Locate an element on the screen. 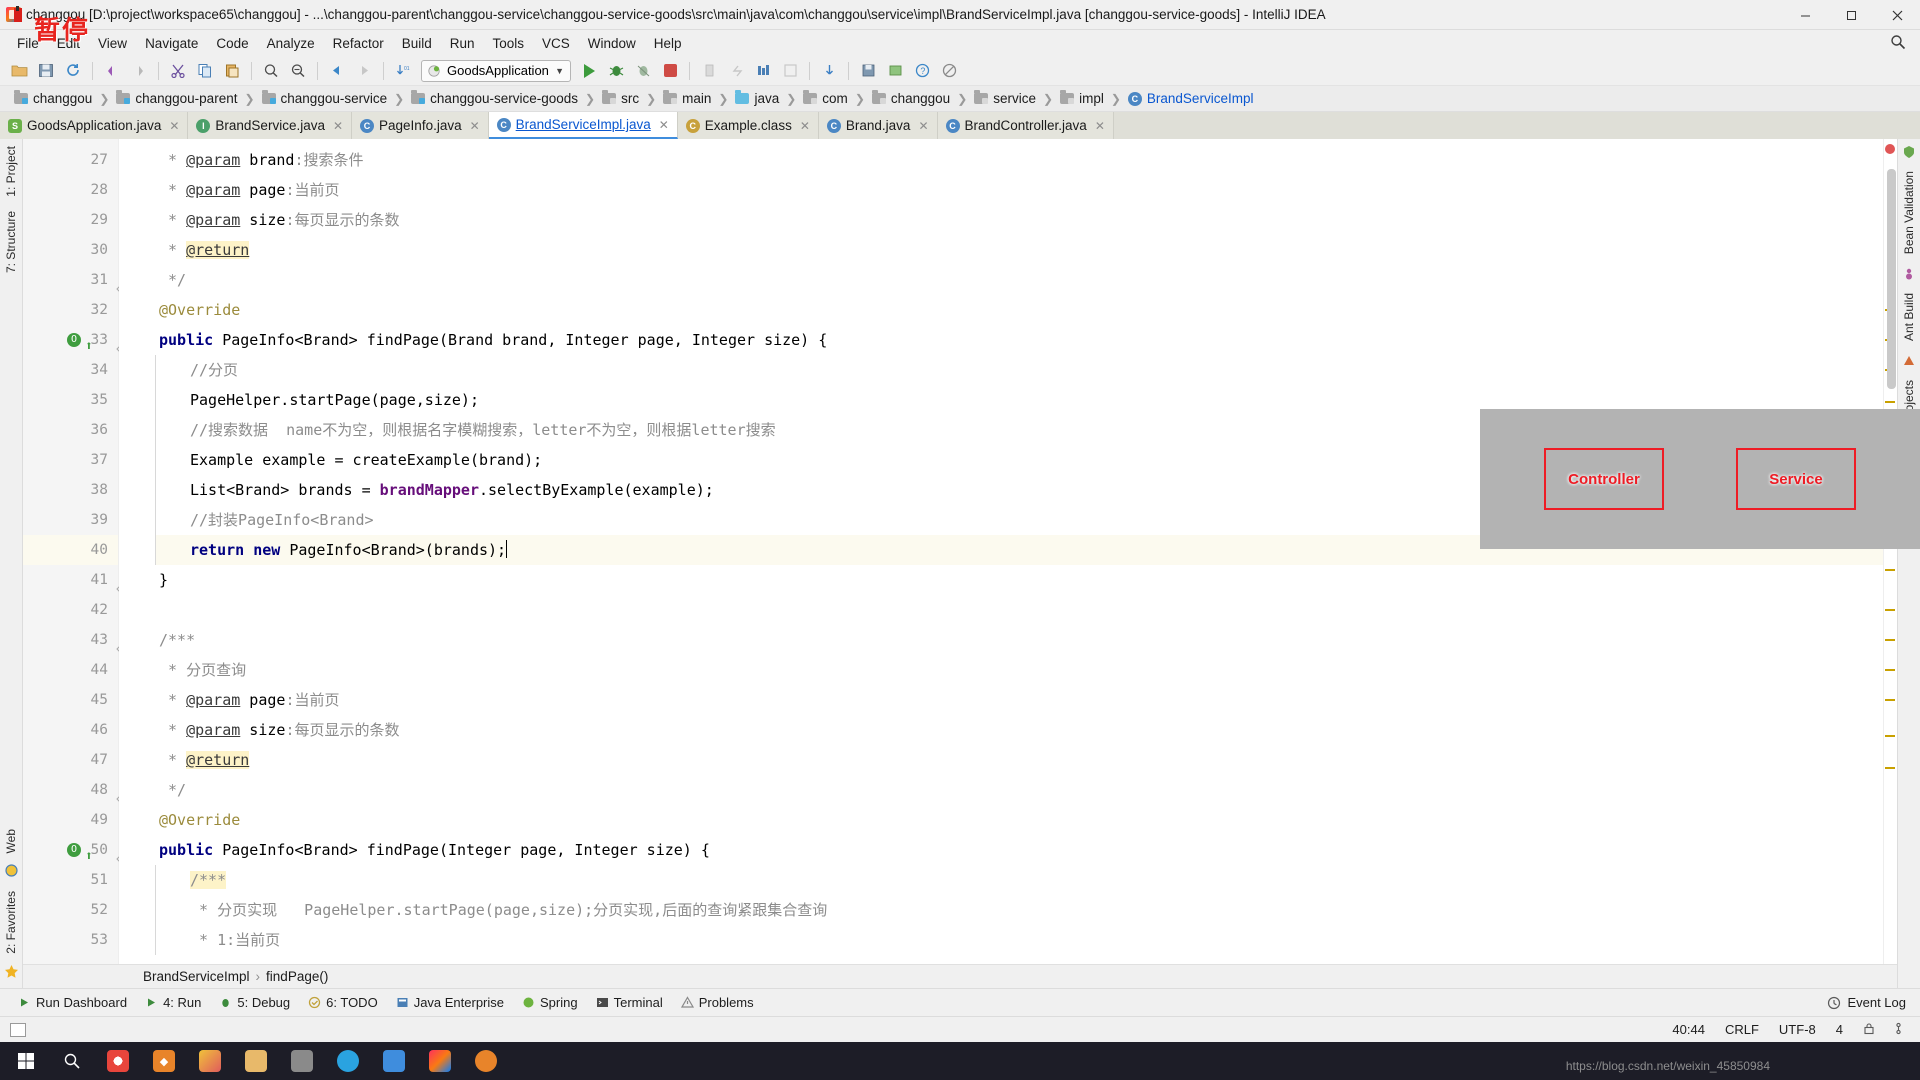 The image size is (1920, 1080). open-folder-icon is located at coordinates (19, 71).